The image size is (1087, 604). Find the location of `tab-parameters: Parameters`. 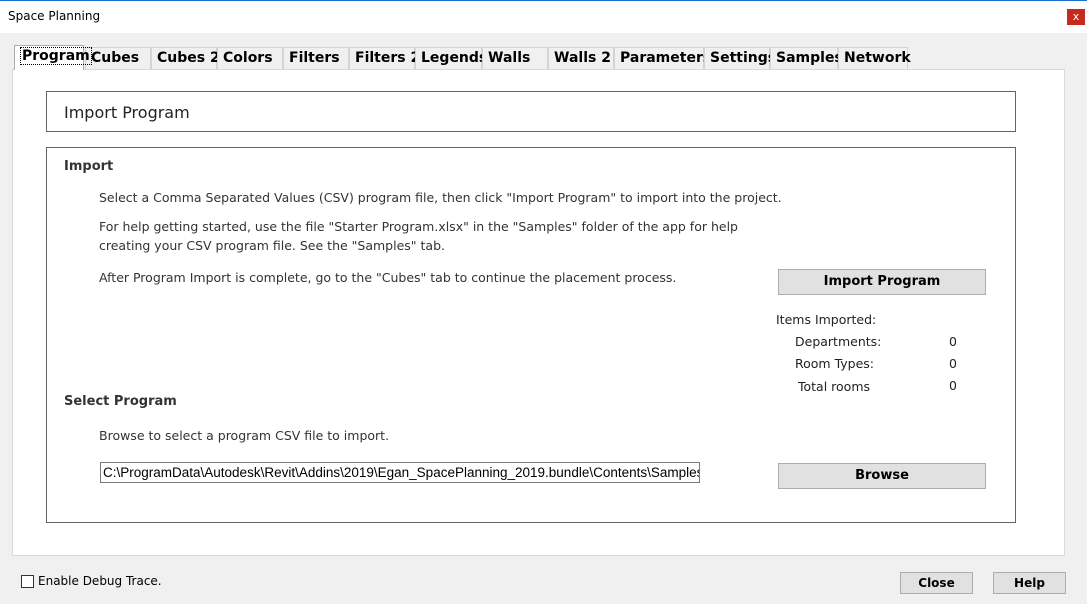

tab-parameters: Parameters is located at coordinates (662, 58).